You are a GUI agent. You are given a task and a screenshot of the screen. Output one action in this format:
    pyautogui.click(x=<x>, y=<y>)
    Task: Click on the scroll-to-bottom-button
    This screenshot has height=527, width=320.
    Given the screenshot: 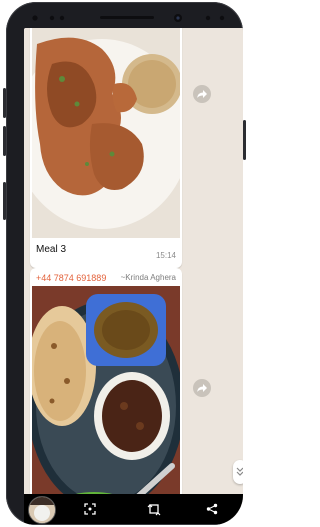 What is the action you would take?
    pyautogui.click(x=238, y=472)
    